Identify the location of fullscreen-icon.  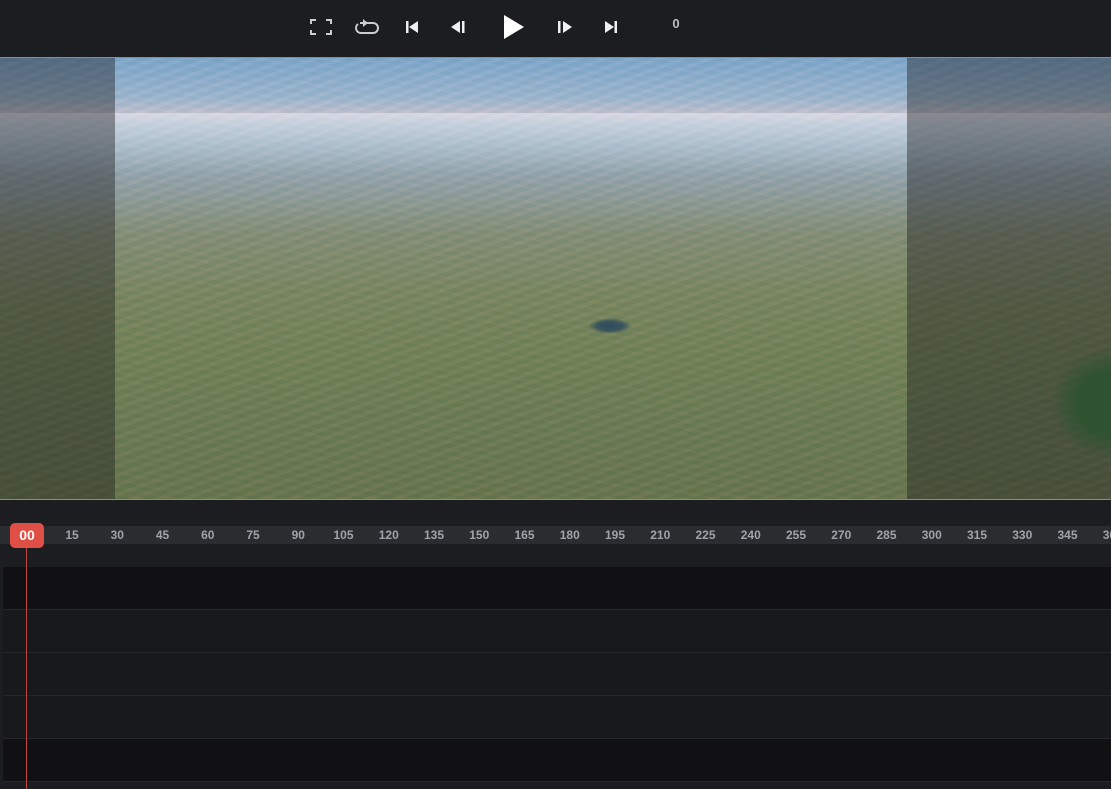
(321, 27).